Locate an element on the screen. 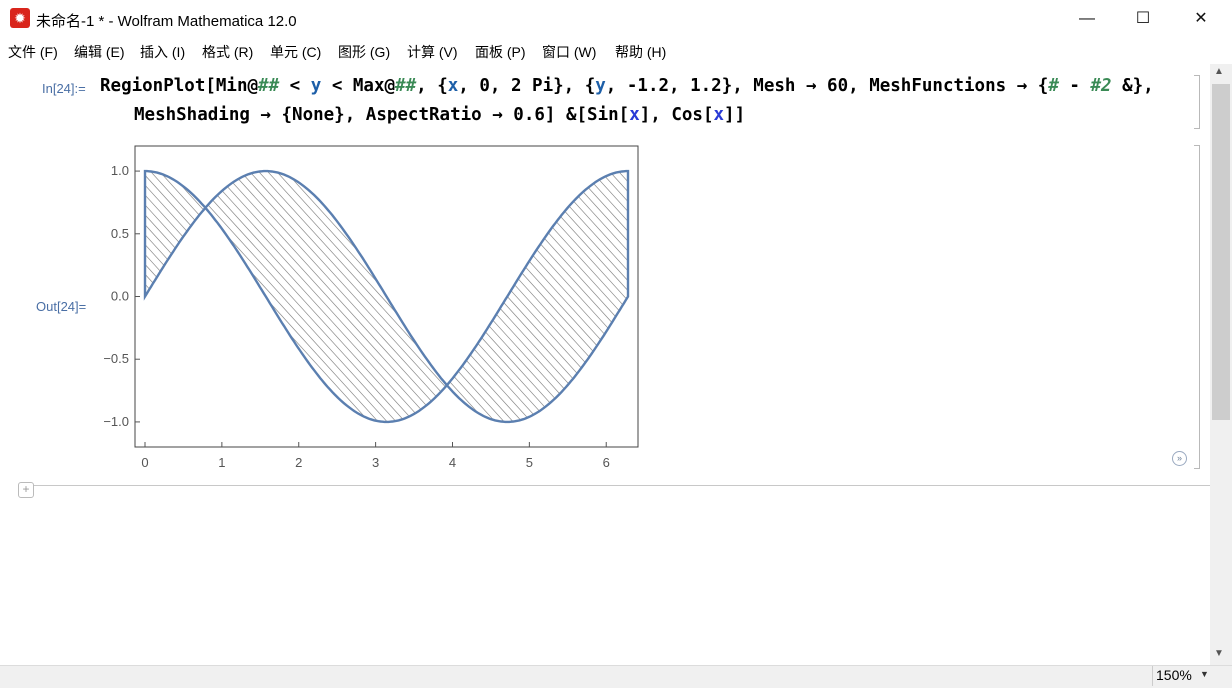  x-tick-label: 2 is located at coordinates (298, 462).